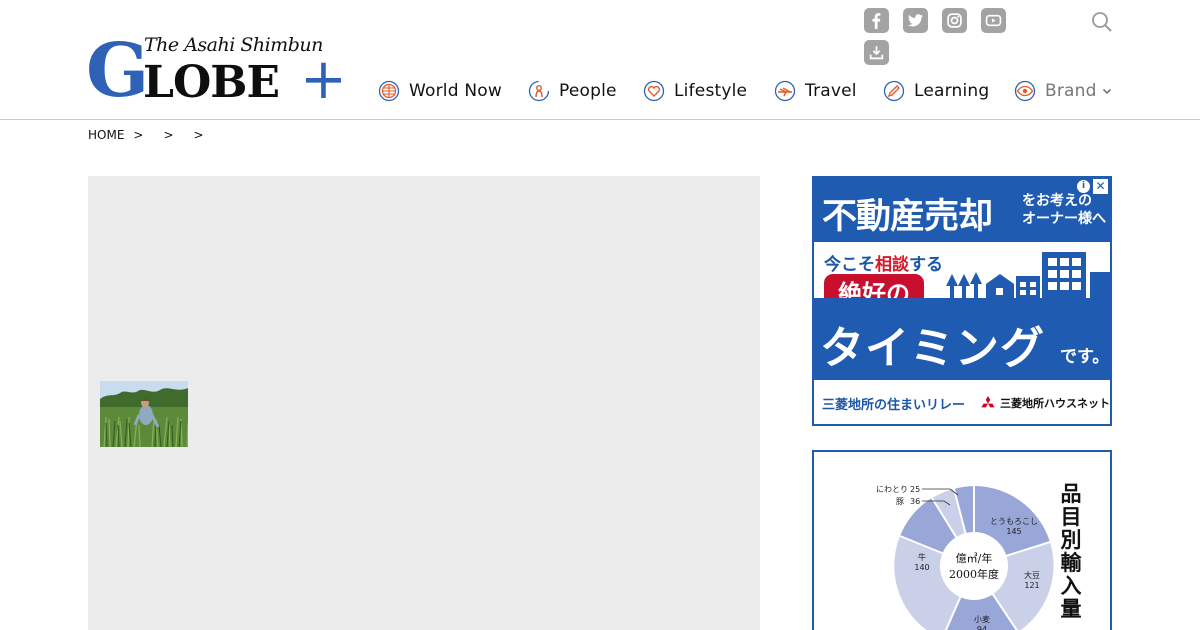  What do you see at coordinates (894, 405) in the screenshot?
I see `ad-service-name: 三菱地所の住まいリレー` at bounding box center [894, 405].